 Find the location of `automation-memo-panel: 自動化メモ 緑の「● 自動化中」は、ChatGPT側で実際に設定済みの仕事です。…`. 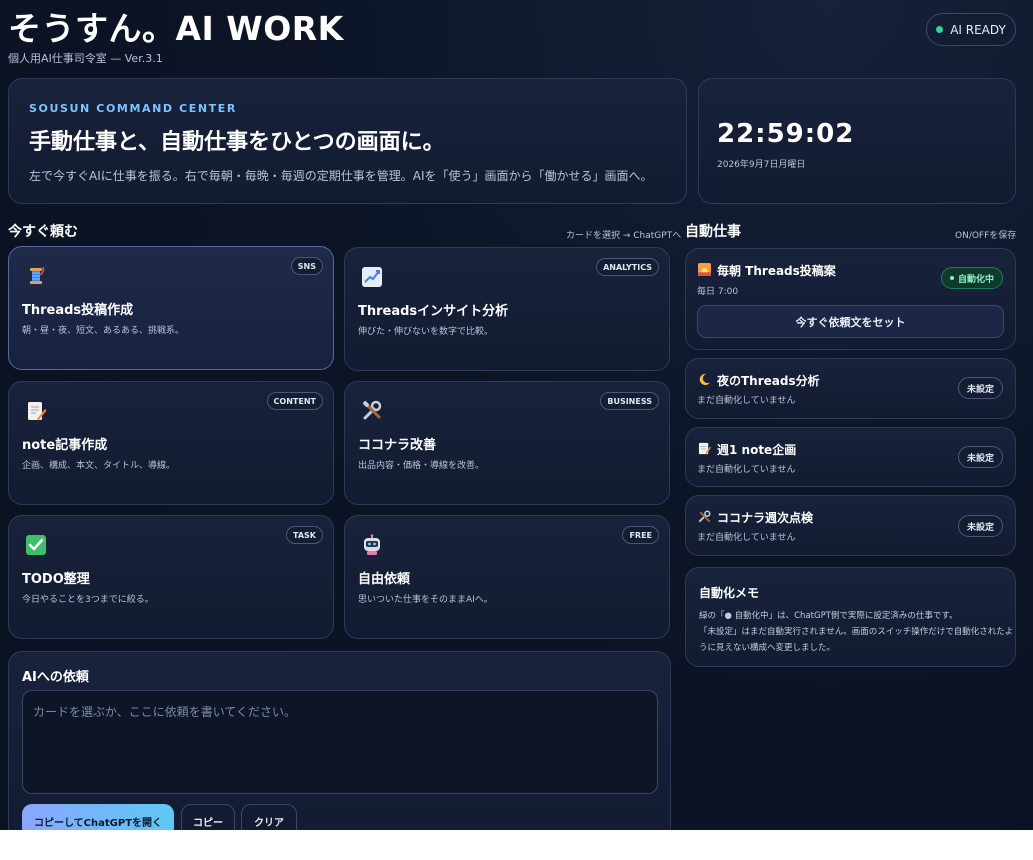

automation-memo-panel: 自動化メモ 緑の「● 自動化中」は、ChatGPT側で実際に設定済みの仕事です。… is located at coordinates (850, 617).